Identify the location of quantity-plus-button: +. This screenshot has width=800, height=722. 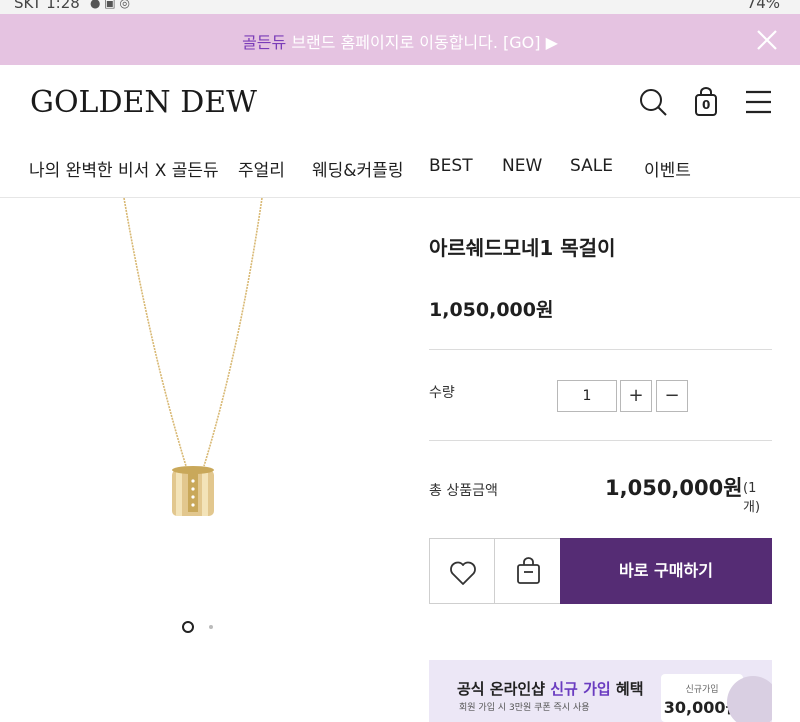
(636, 396).